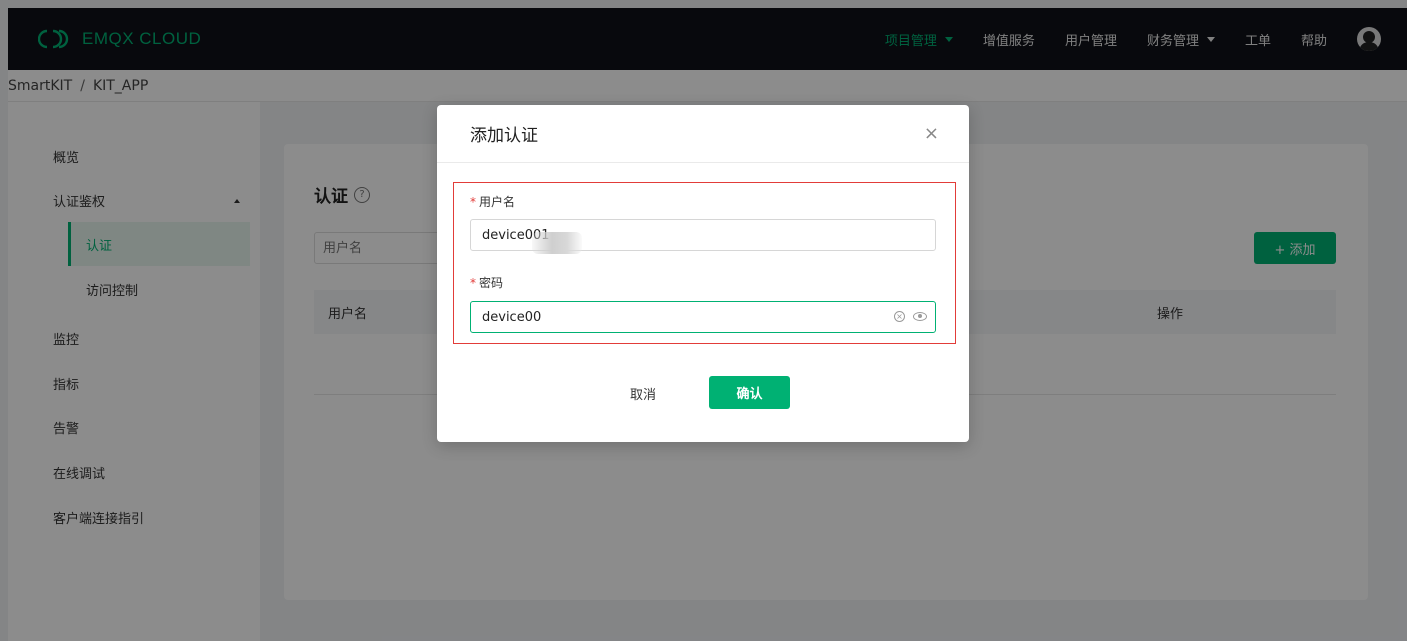 The height and width of the screenshot is (641, 1407). I want to click on password-field-icons: ×, so click(910, 316).